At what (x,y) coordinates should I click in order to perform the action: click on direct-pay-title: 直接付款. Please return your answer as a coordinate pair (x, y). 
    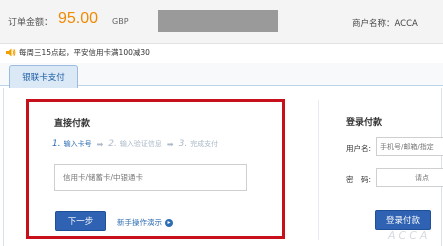
    Looking at the image, I should click on (72, 124).